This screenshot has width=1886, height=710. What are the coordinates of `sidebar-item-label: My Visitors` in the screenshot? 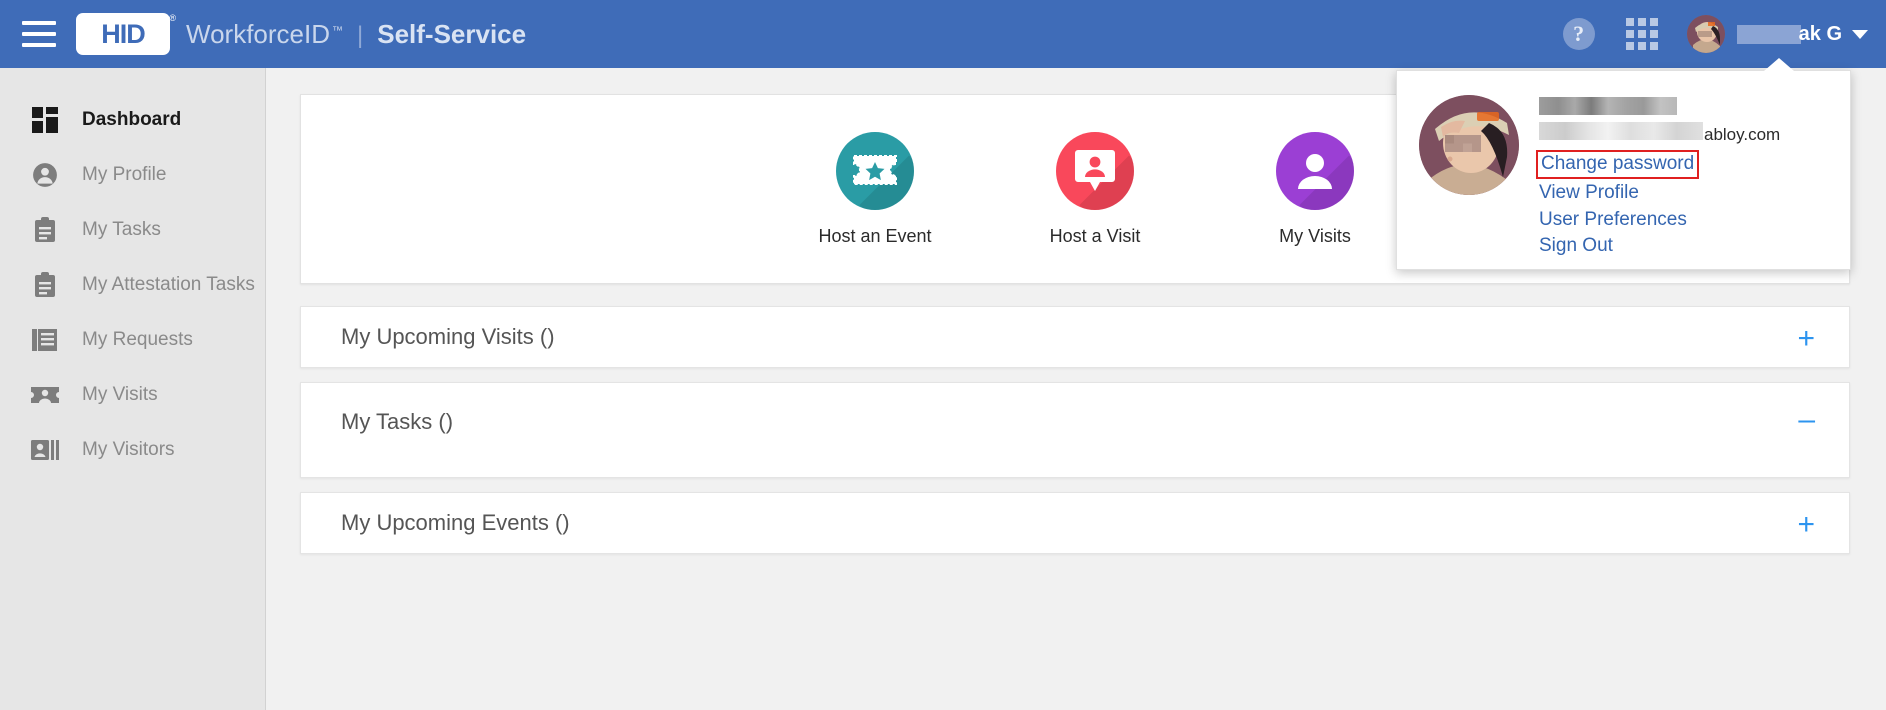 It's located at (128, 449).